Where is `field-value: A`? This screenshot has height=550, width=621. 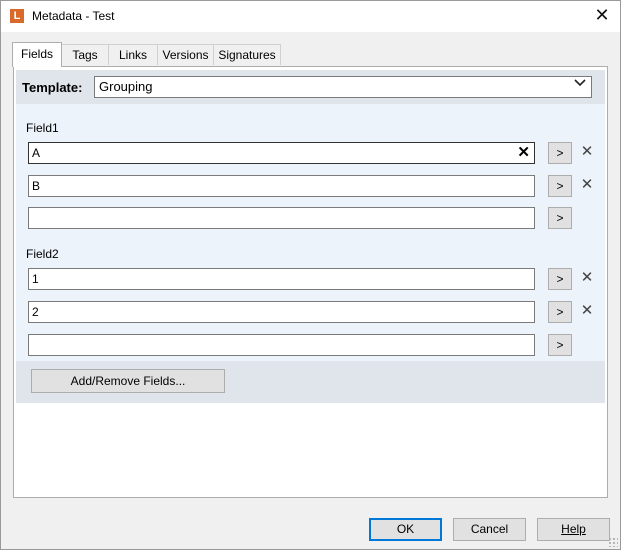
field-value: A is located at coordinates (36, 153).